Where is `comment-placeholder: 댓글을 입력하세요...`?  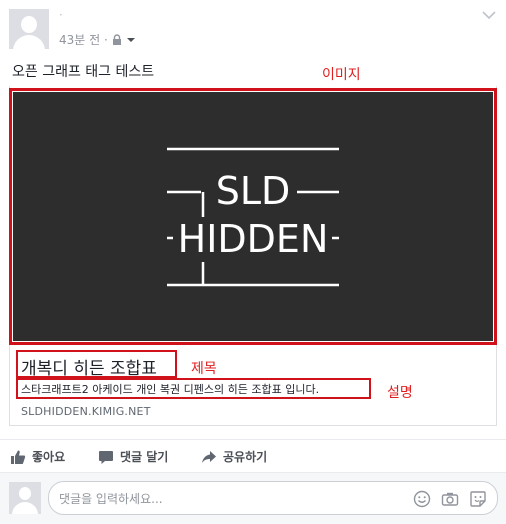 comment-placeholder: 댓글을 입력하세요... is located at coordinates (111, 499).